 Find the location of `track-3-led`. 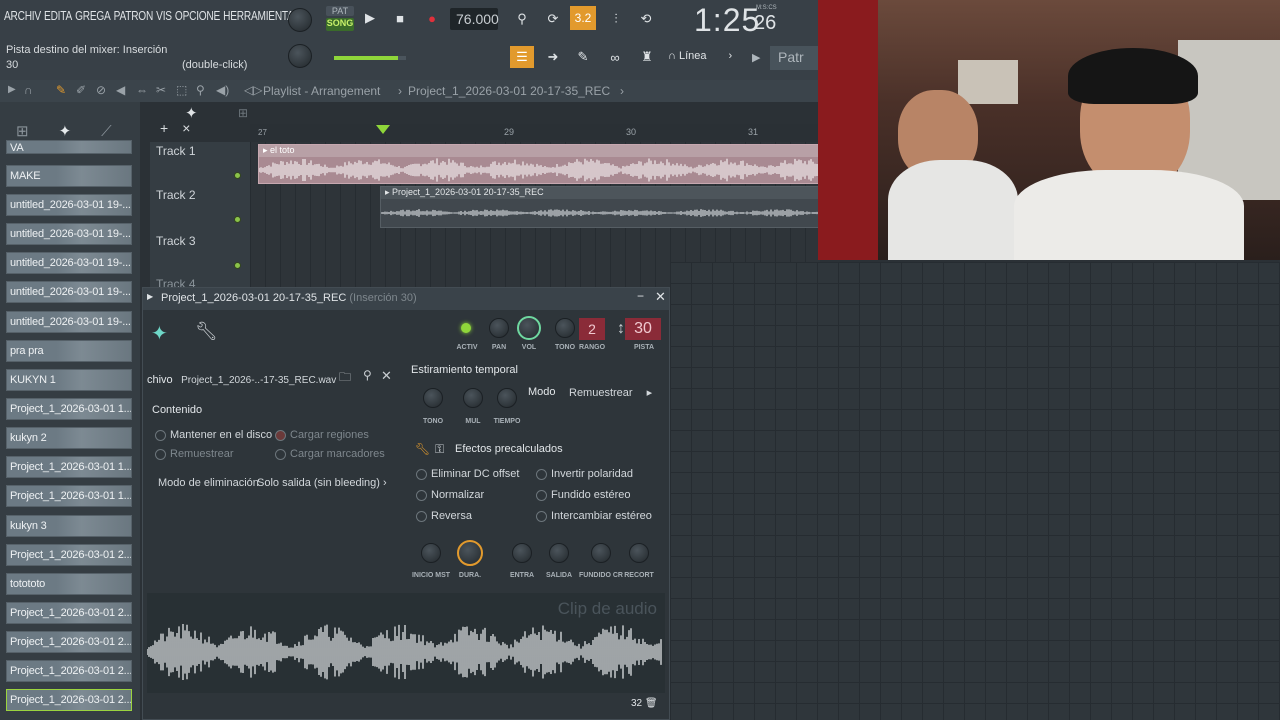

track-3-led is located at coordinates (237, 265).